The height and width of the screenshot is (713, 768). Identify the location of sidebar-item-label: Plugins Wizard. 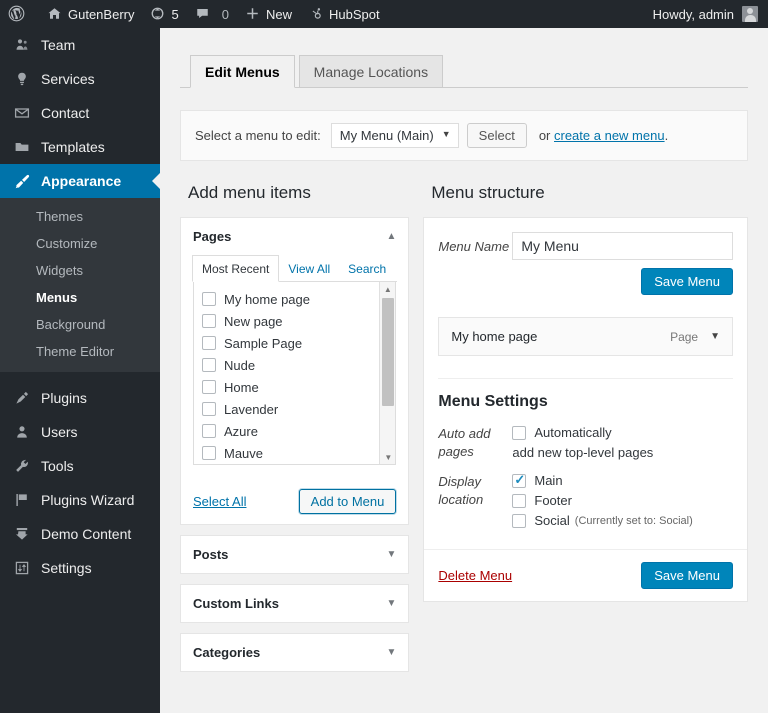
(88, 500).